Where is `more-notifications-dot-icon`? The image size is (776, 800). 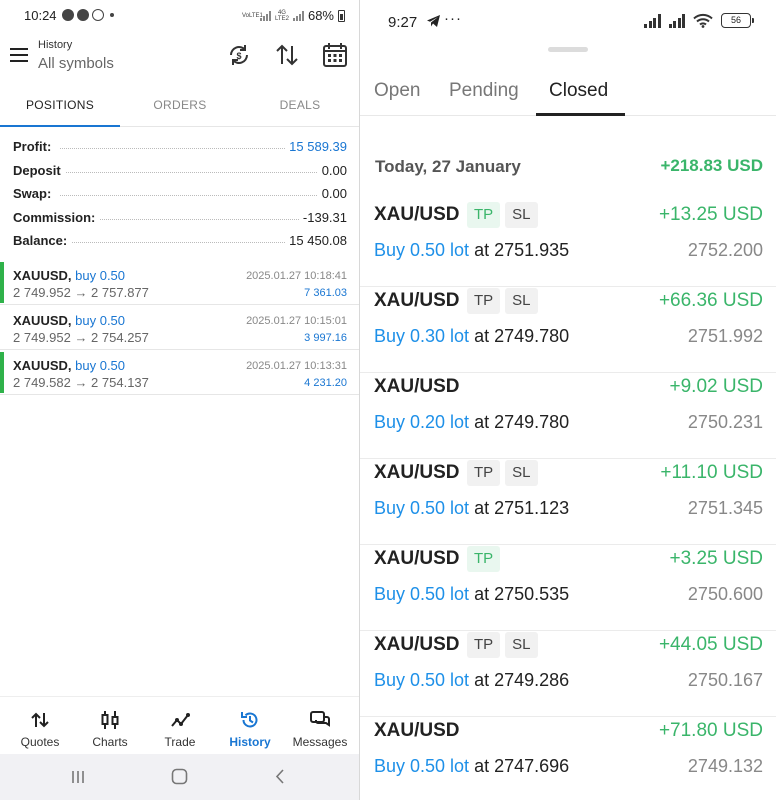 more-notifications-dot-icon is located at coordinates (112, 15).